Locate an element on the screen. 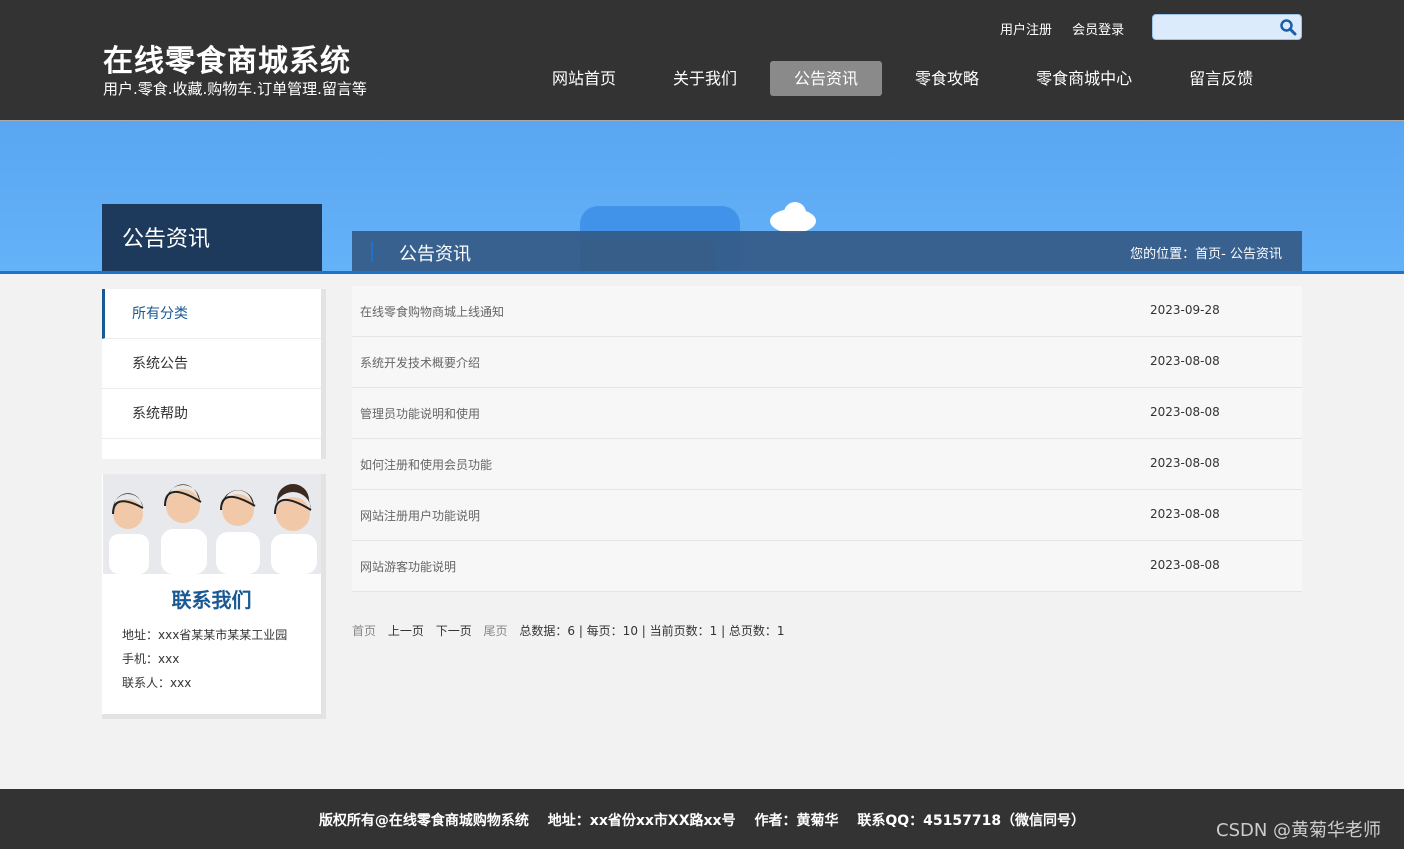 The image size is (1404, 849). content-header: 公告资讯 您的位置：首页- 公告资讯 is located at coordinates (827, 251).